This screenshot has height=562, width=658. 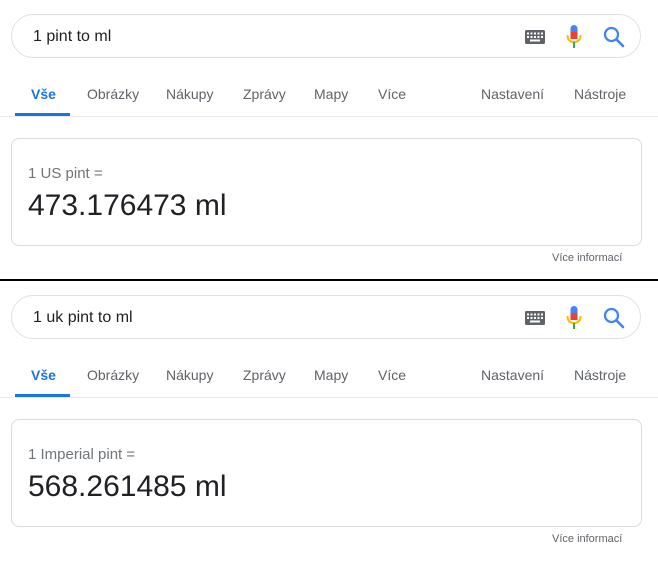 I want to click on search-box: 1 uk pint to ml, so click(x=326, y=317).